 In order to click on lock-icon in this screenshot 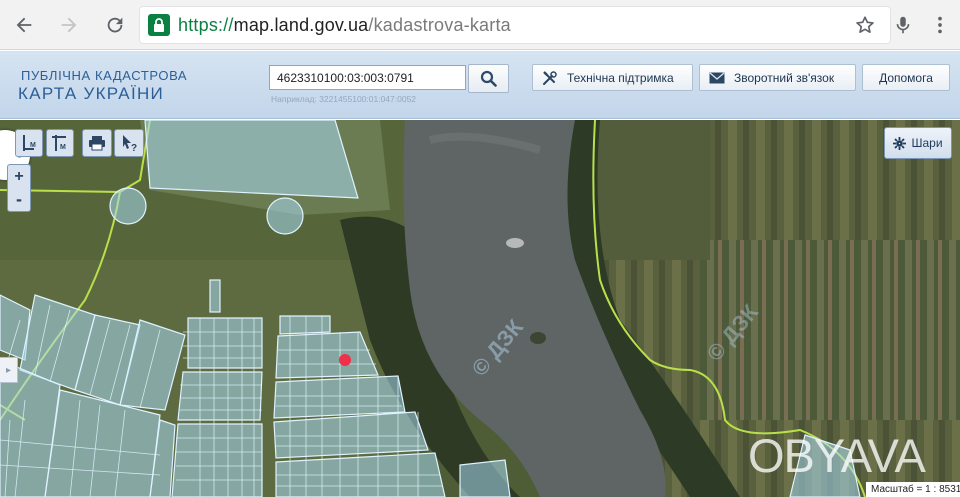, I will do `click(159, 25)`.